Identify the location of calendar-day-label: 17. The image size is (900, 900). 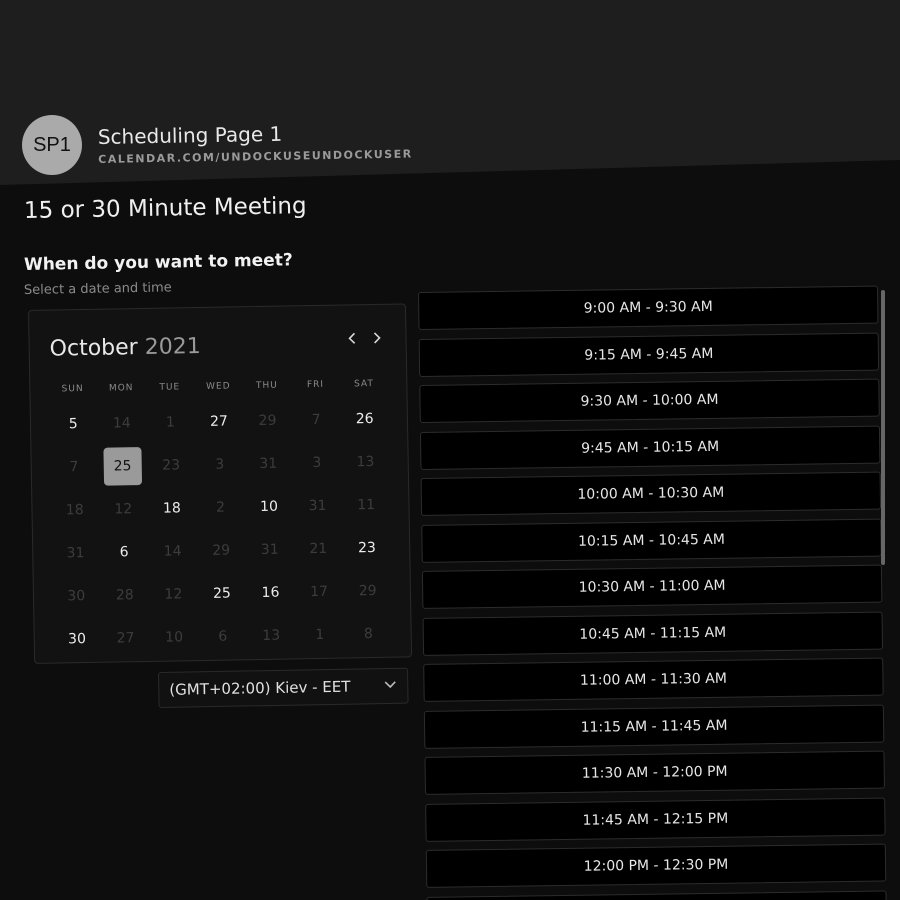
(319, 591).